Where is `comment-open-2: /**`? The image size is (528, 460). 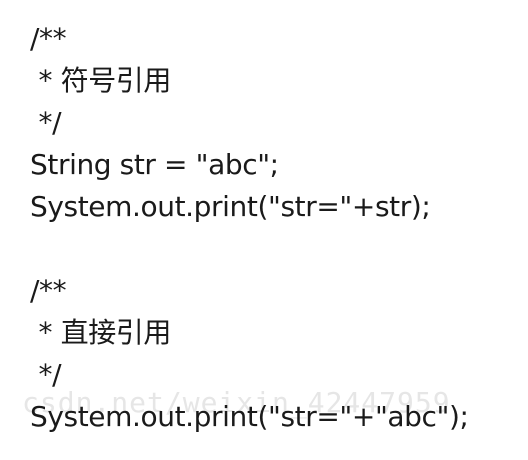 comment-open-2: /** is located at coordinates (48, 290).